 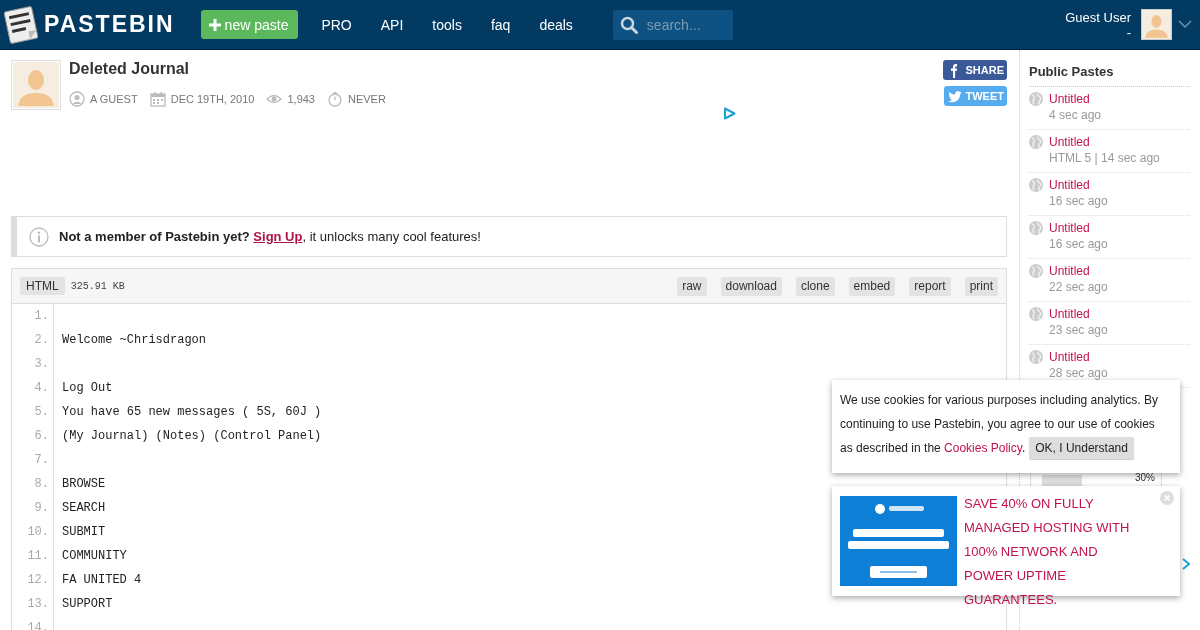 What do you see at coordinates (41, 412) in the screenshot?
I see `line-number: 5.` at bounding box center [41, 412].